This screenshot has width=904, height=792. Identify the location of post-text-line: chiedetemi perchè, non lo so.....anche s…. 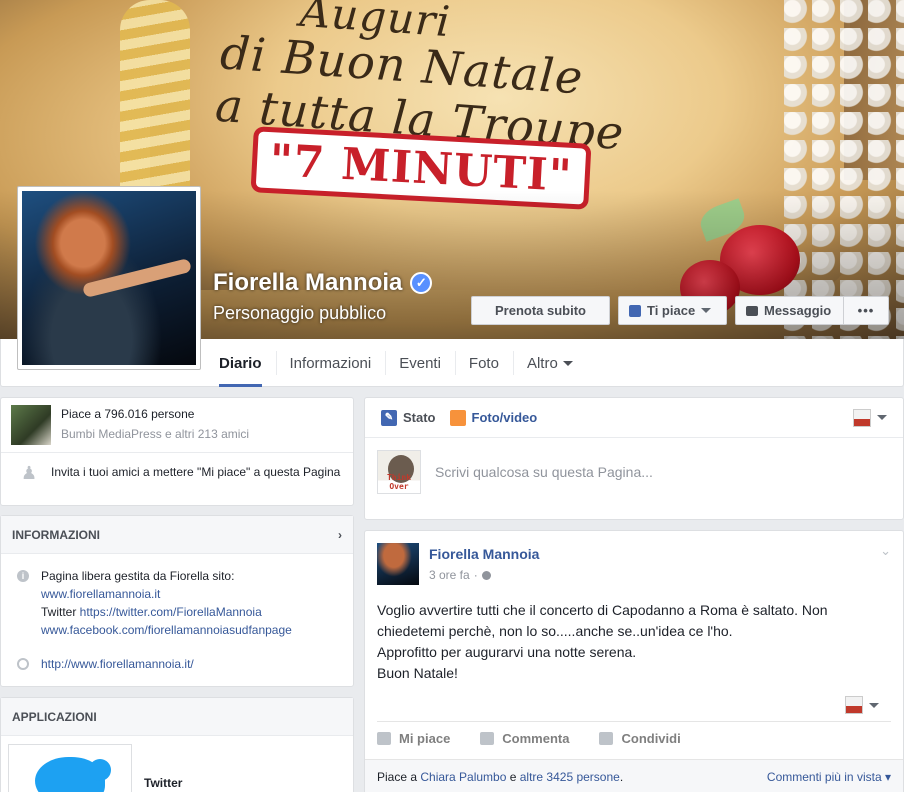
(555, 631).